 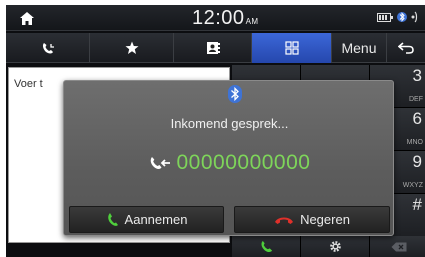 I want to click on back-button, so click(x=406, y=48).